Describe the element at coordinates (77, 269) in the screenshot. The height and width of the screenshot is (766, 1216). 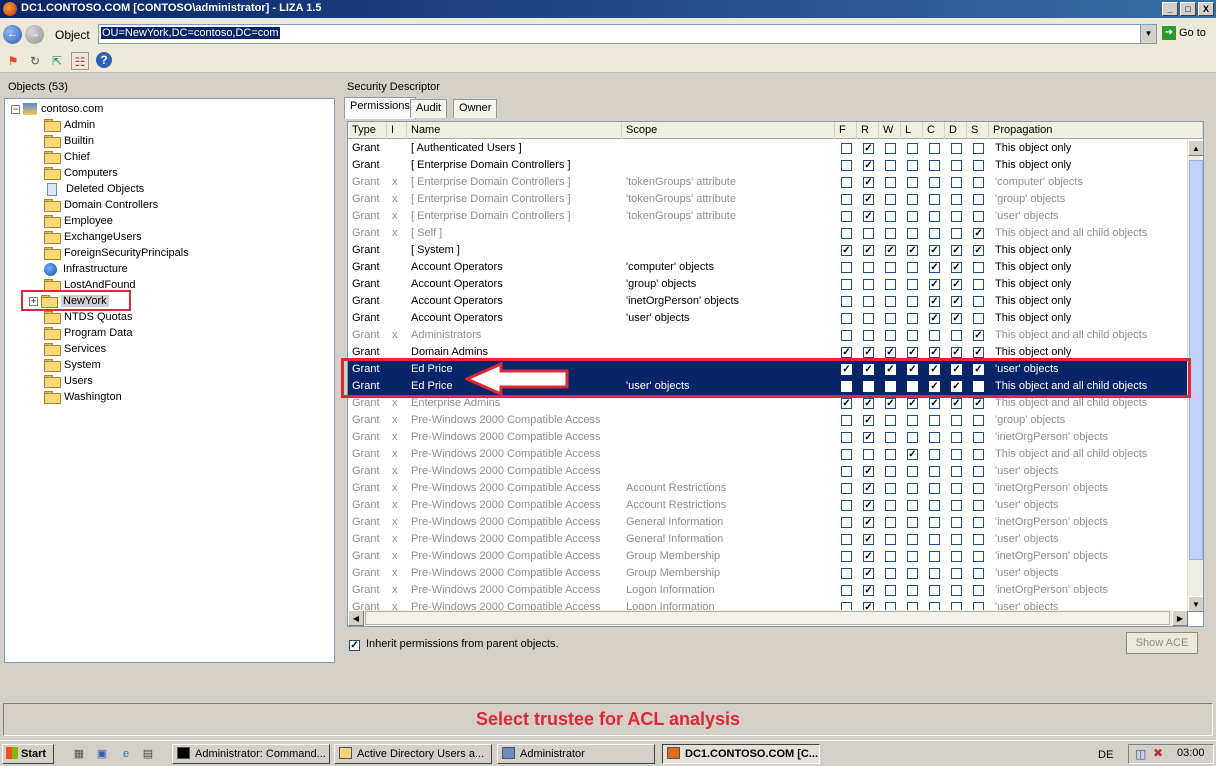
I see `tree-item: Infrastructure` at that location.